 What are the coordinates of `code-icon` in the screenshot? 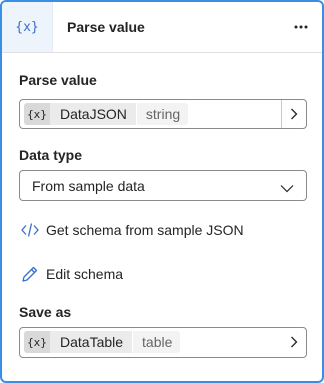 It's located at (30, 230).